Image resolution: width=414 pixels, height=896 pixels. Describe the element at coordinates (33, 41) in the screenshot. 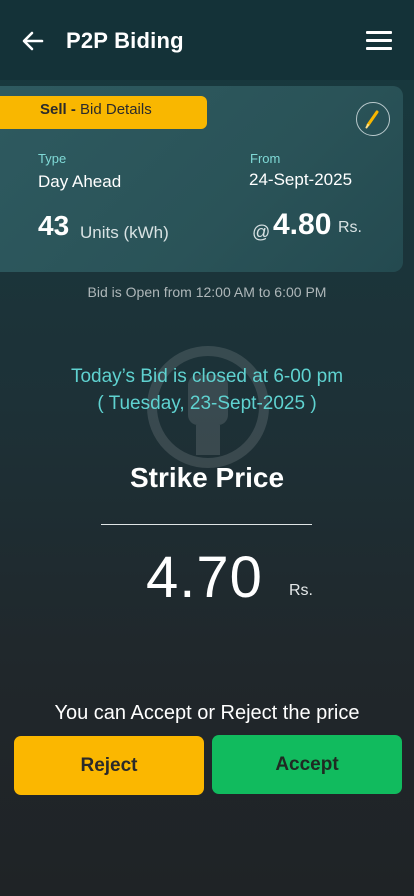

I see `arrow-left-icon` at that location.